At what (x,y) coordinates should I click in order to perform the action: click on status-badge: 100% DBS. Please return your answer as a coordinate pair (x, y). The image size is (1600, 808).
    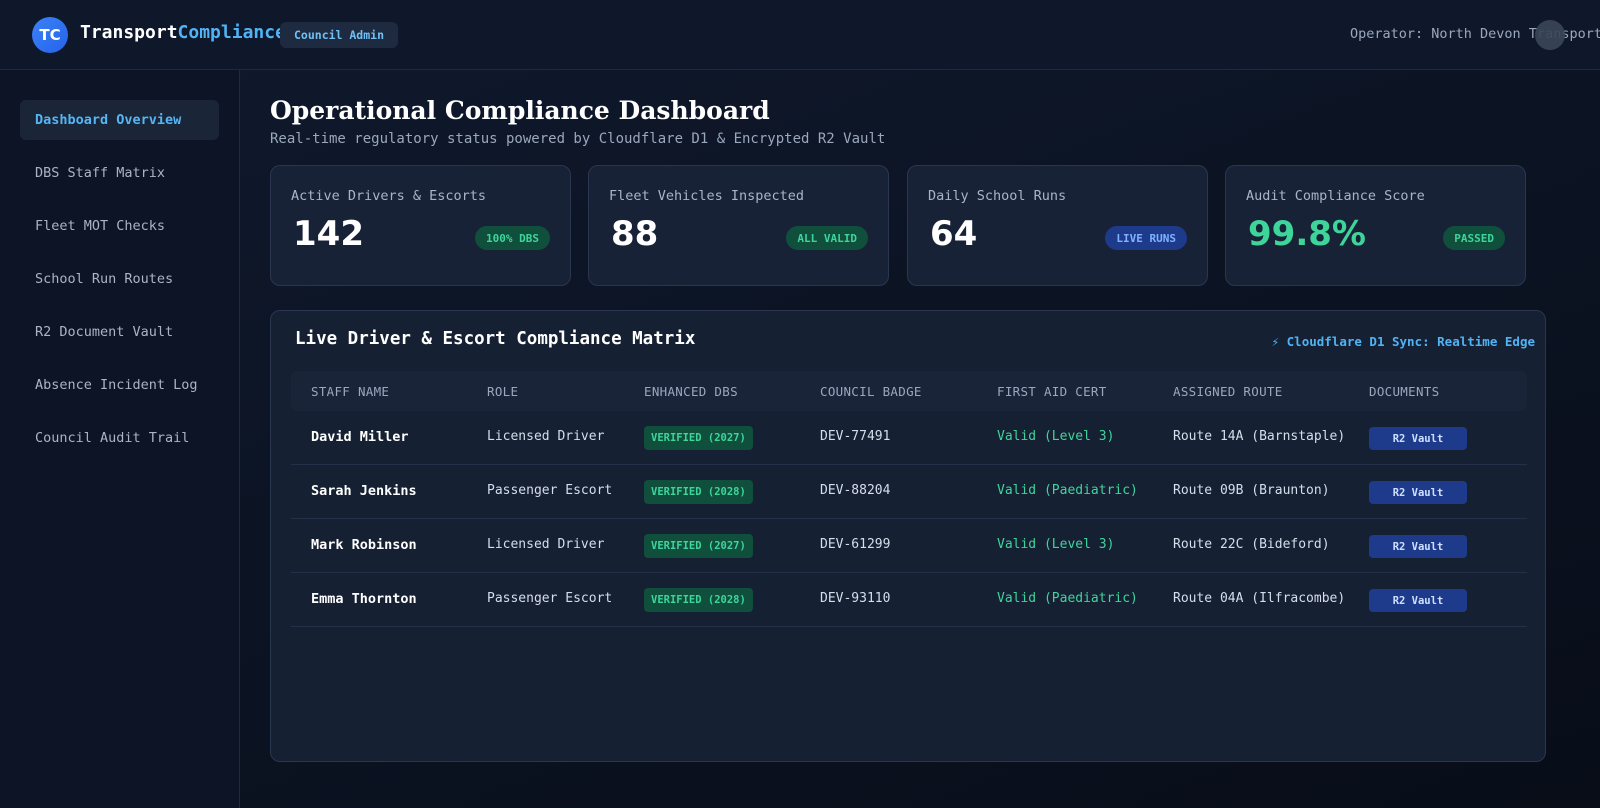
    Looking at the image, I should click on (512, 238).